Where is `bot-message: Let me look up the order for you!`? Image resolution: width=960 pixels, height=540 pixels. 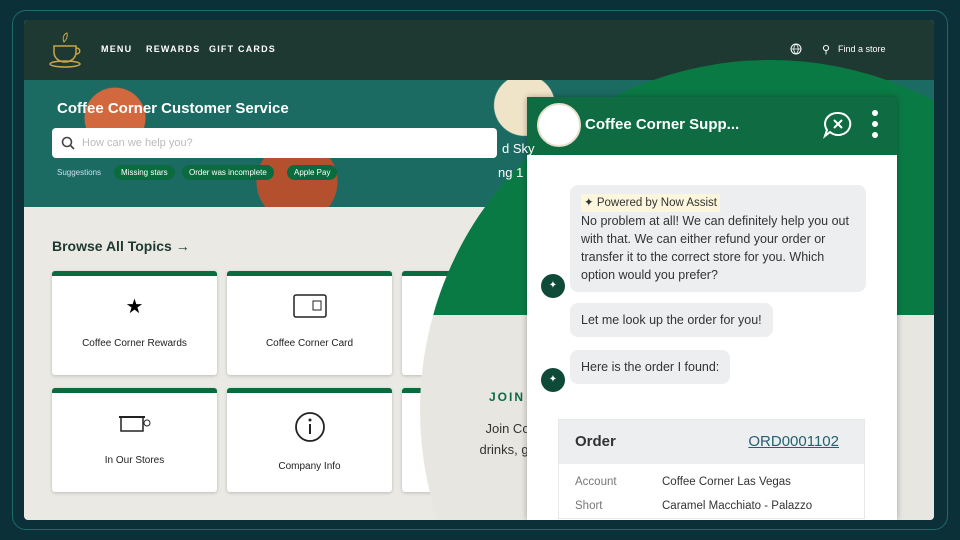 bot-message: Let me look up the order for you! is located at coordinates (671, 320).